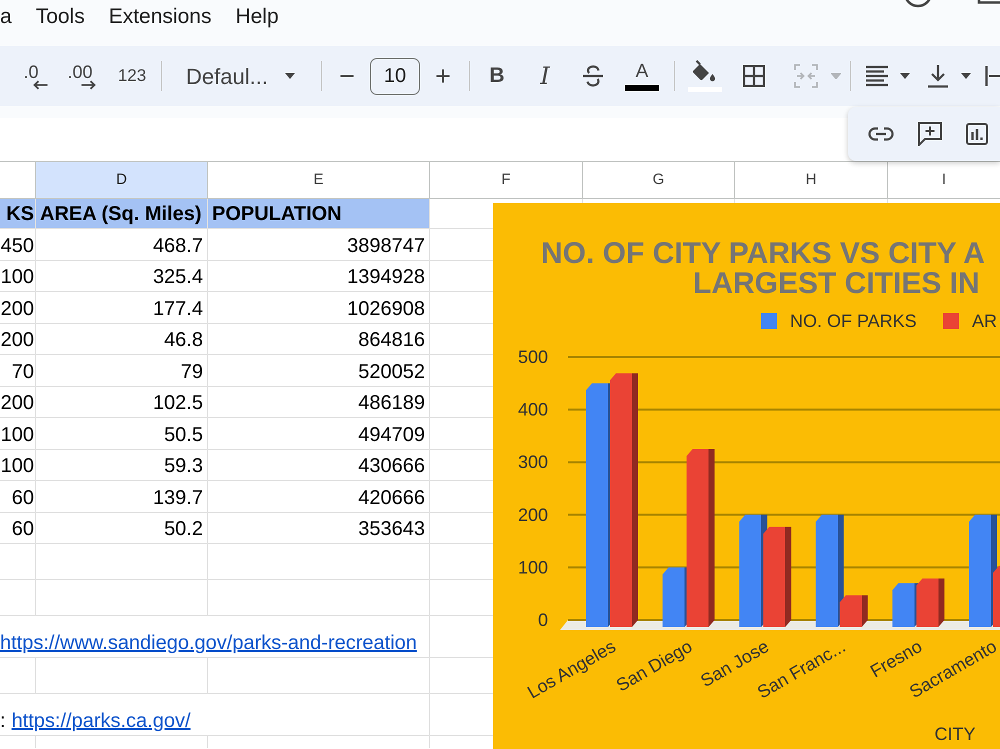 The height and width of the screenshot is (749, 1000). What do you see at coordinates (533, 462) in the screenshot?
I see `axis-tick-label: 300` at bounding box center [533, 462].